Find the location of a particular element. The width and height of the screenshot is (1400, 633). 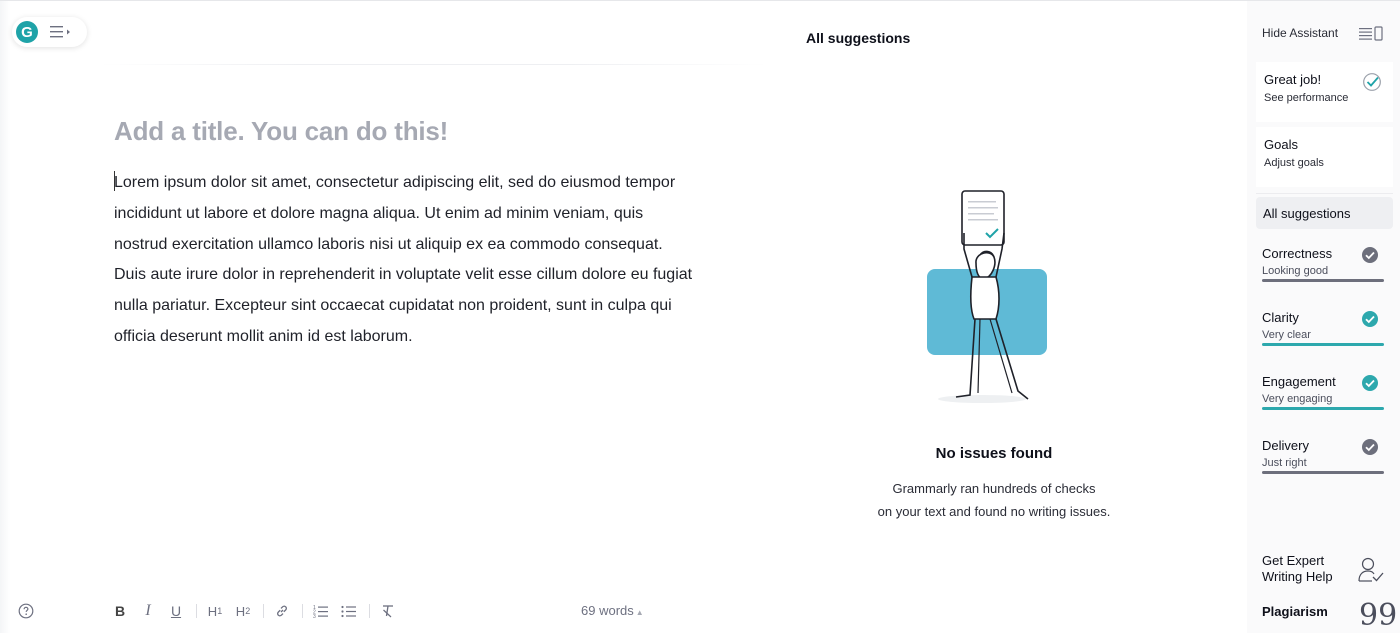

numbered-list-icon: 1 2 3 is located at coordinates (321, 611).